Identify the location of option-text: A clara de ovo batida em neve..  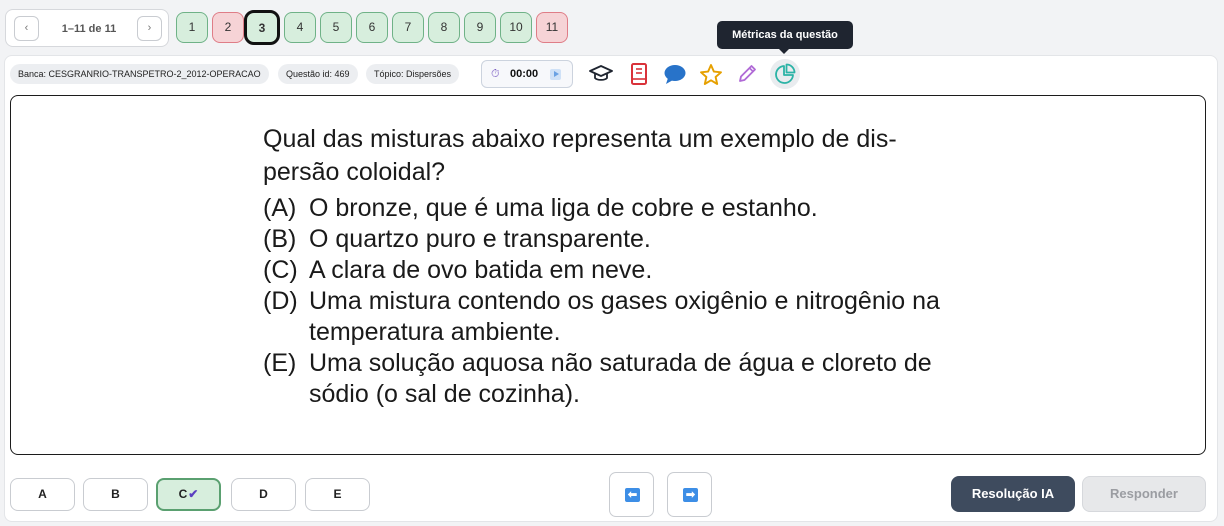
(481, 270).